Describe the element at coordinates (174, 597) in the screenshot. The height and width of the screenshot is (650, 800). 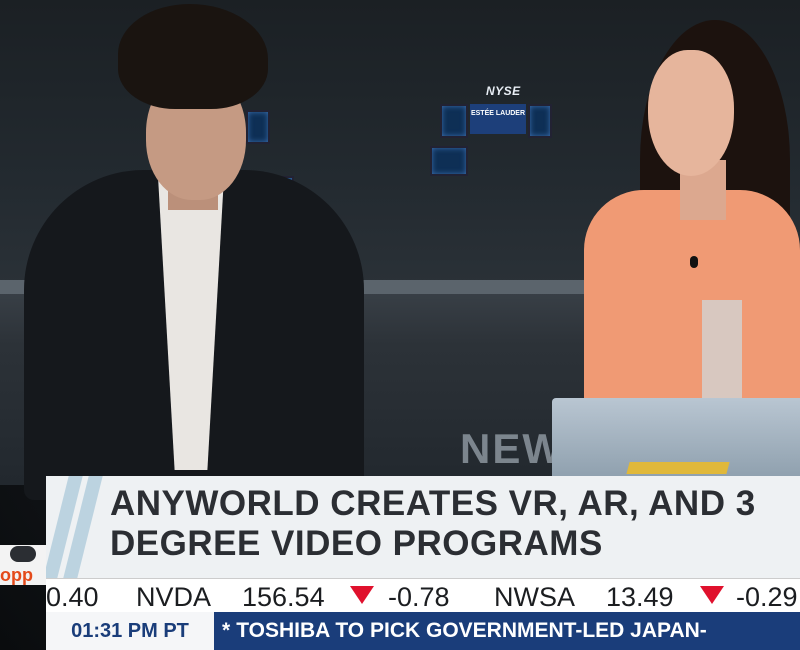
I see `ticker-symbol: NVDA` at that location.